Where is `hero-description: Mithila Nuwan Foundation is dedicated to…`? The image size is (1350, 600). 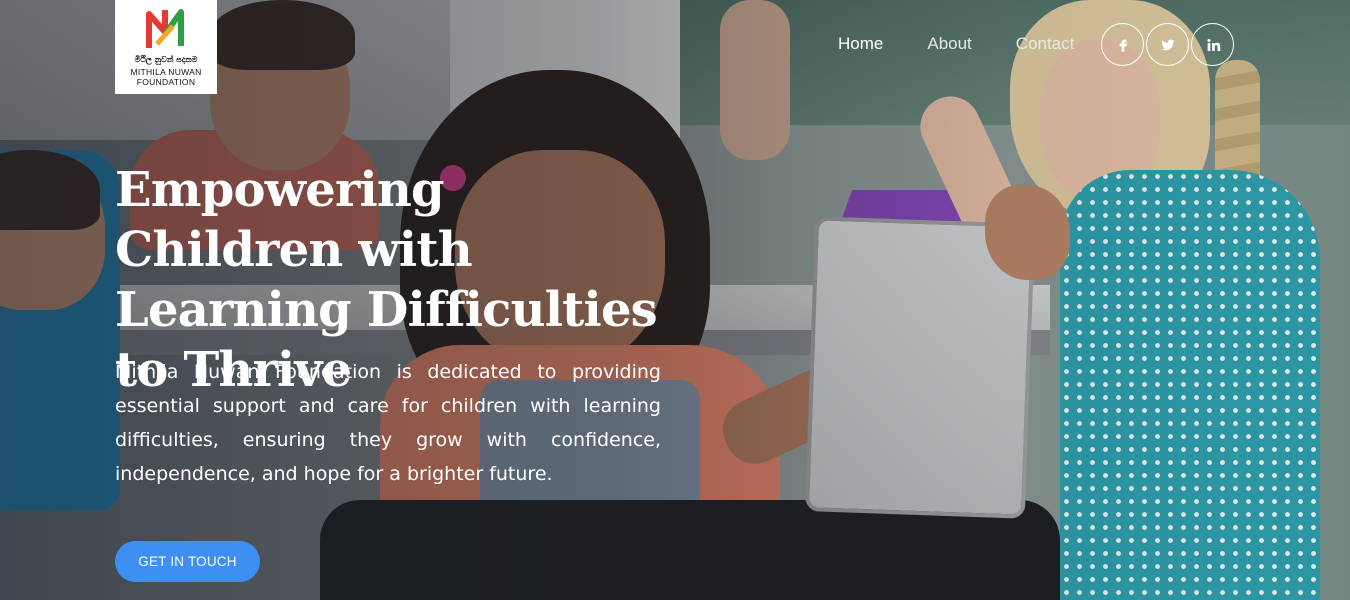
hero-description: Mithila Nuwan Foundation is dedicated to… is located at coordinates (388, 423).